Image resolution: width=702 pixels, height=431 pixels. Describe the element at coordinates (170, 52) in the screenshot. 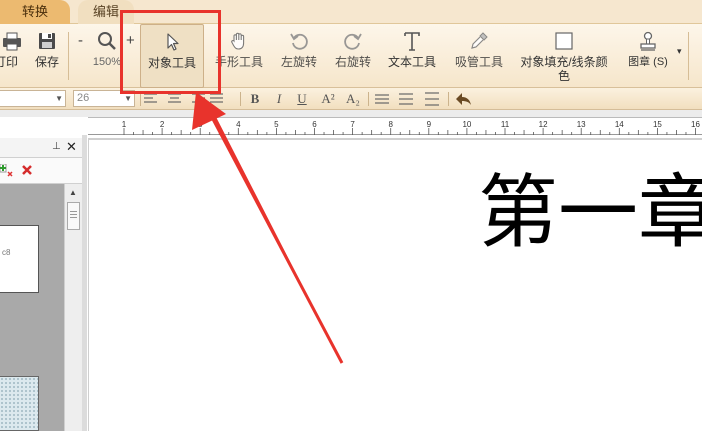

I see `highlight-box` at that location.